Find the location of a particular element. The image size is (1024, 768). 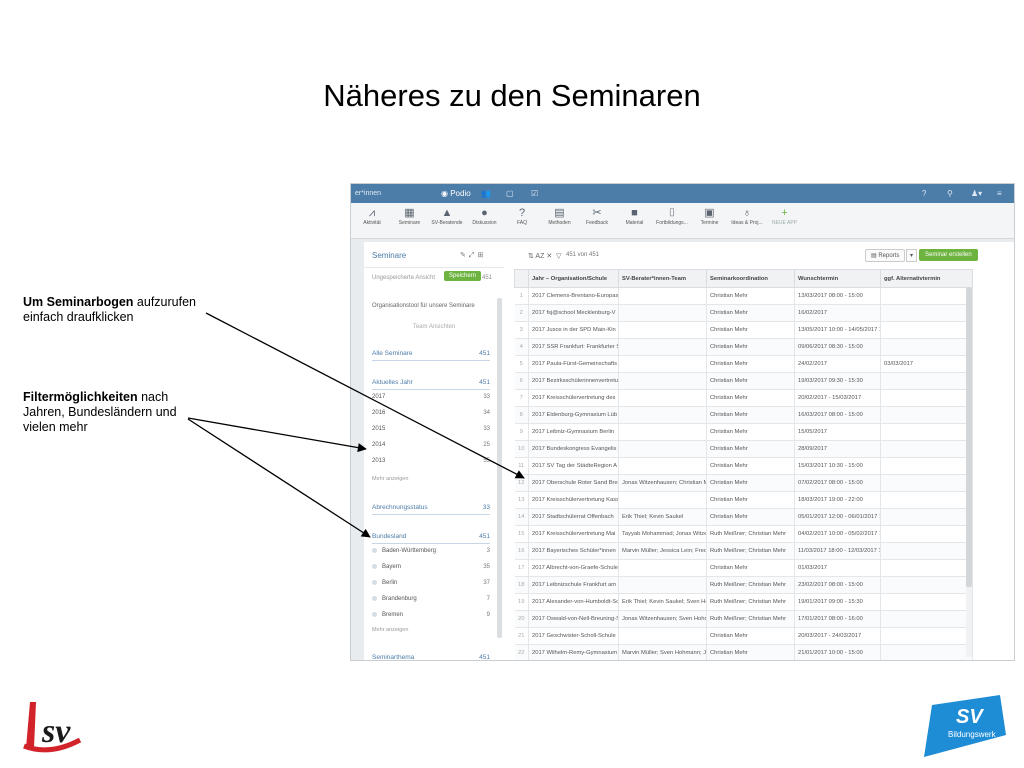

filter-year-item: 2017 33 is located at coordinates (431, 397).